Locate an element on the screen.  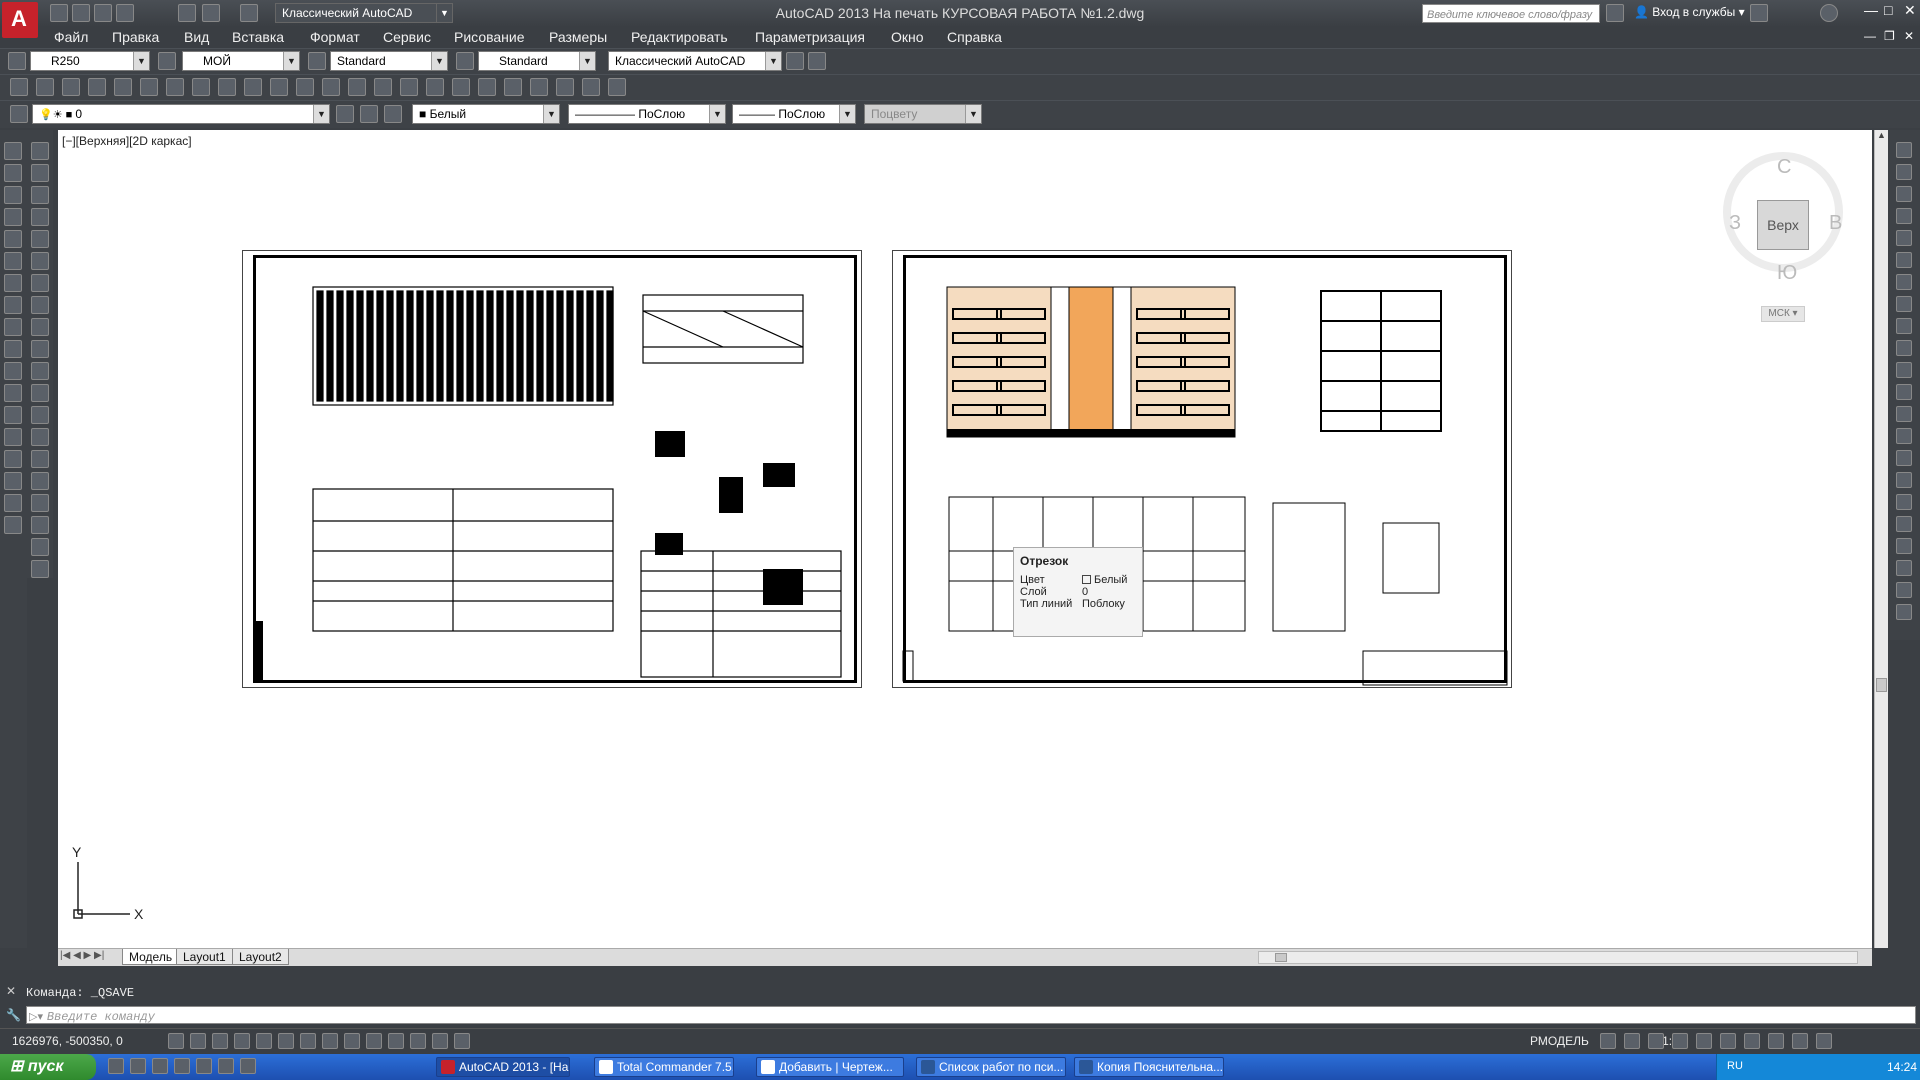
mtext-icon is located at coordinates (13, 481).